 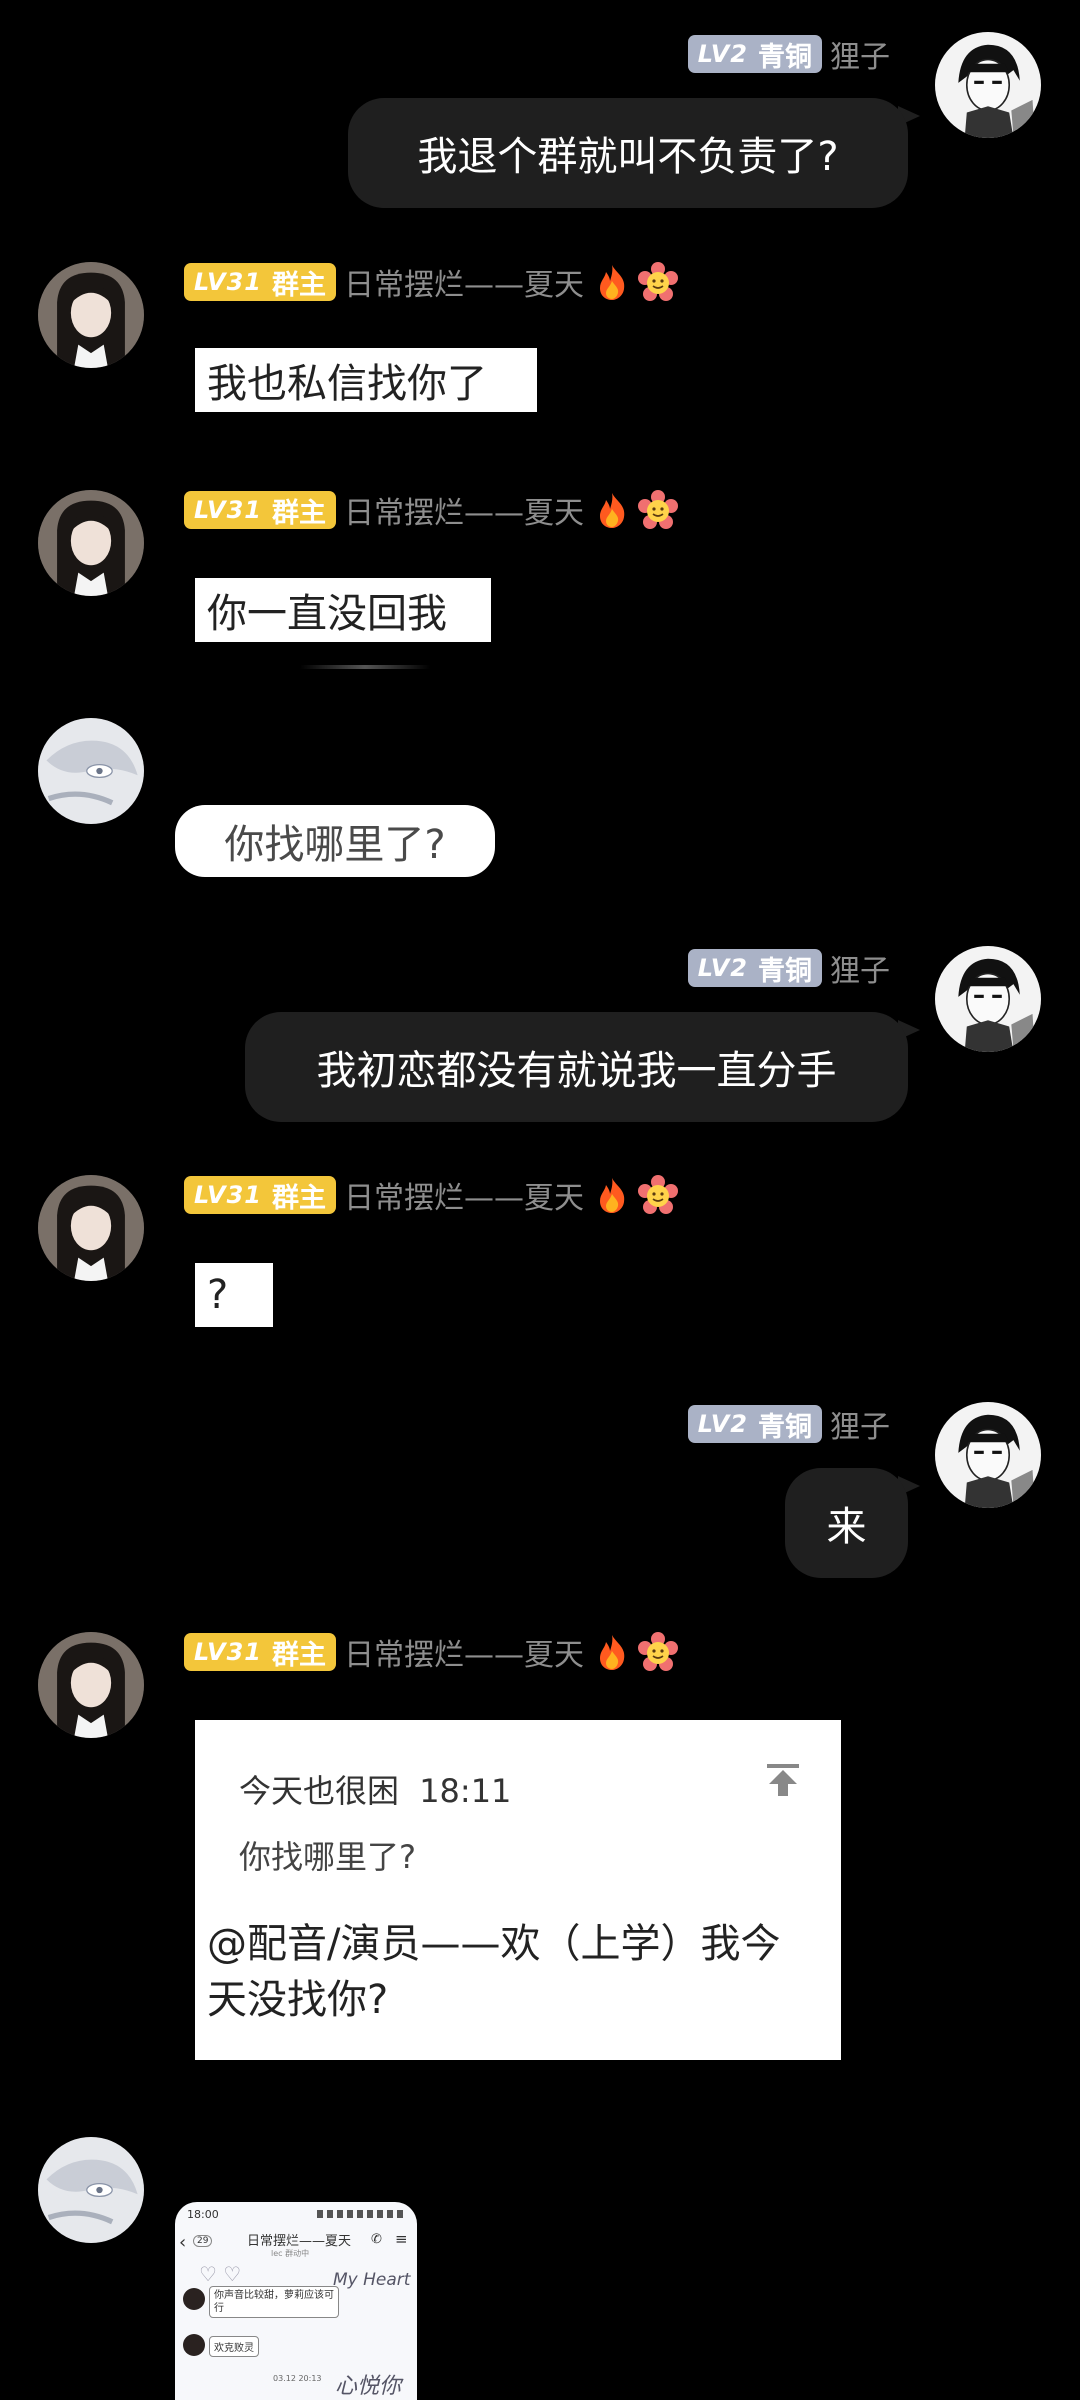 What do you see at coordinates (234, 1295) in the screenshot?
I see `message-bubble: ?` at bounding box center [234, 1295].